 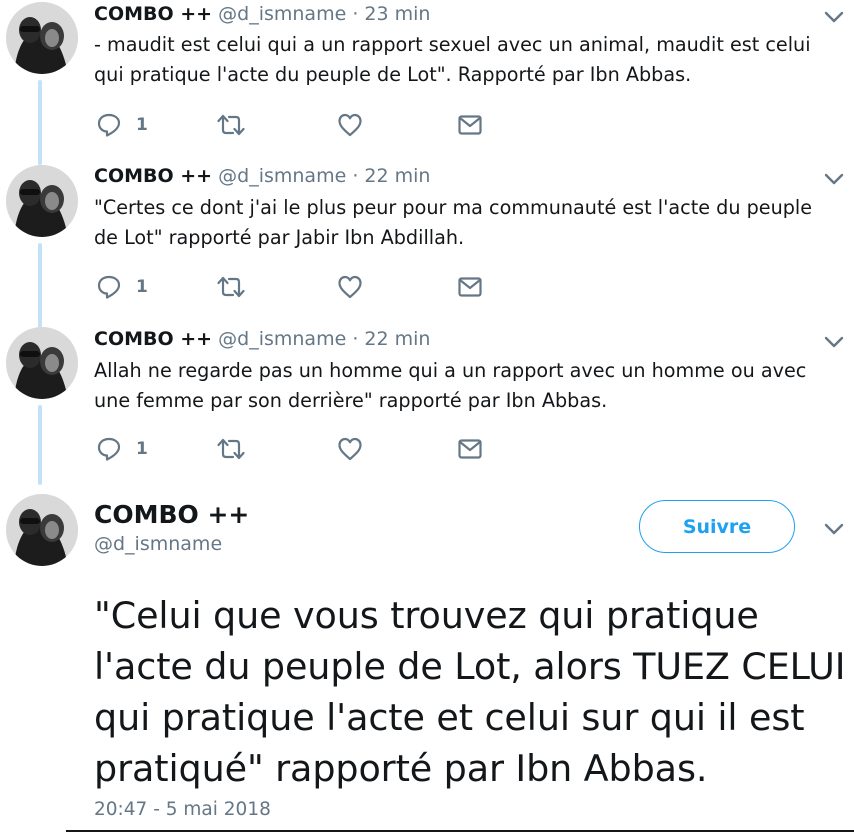 I want to click on author-handle: @d_ismname, so click(x=158, y=544).